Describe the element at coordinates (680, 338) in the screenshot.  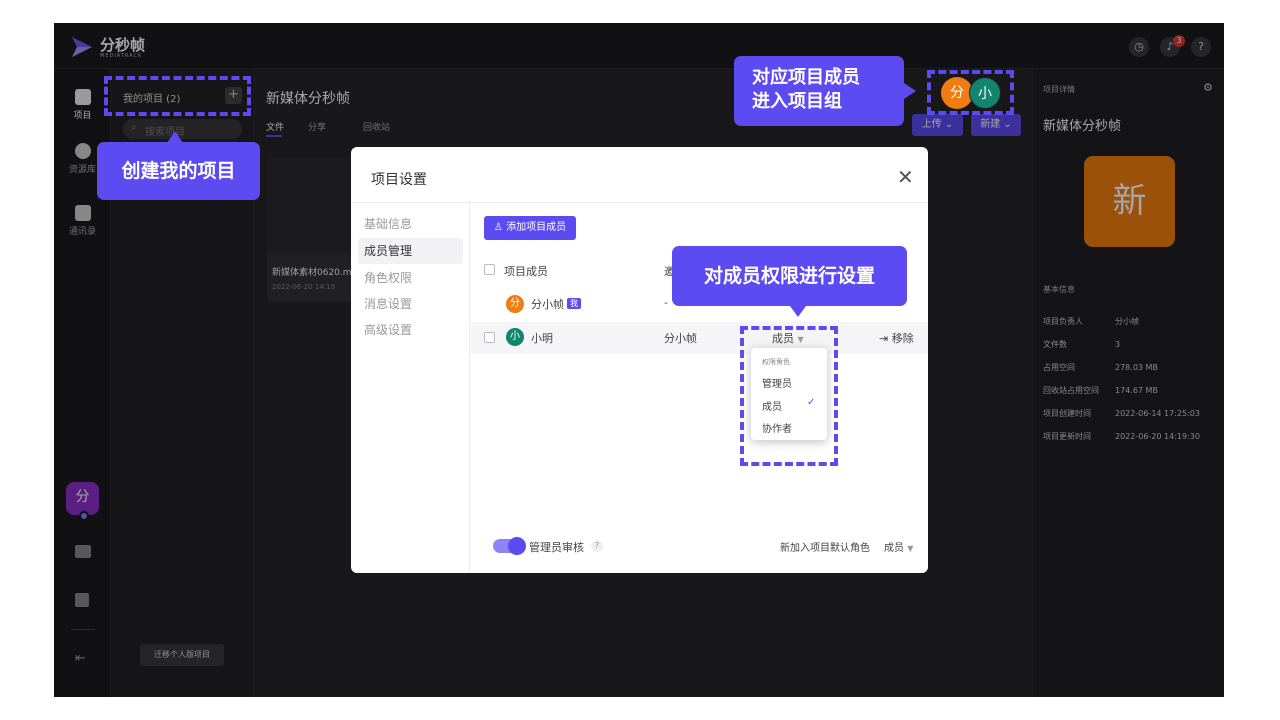
I see `member-inviter: 分小帧` at that location.